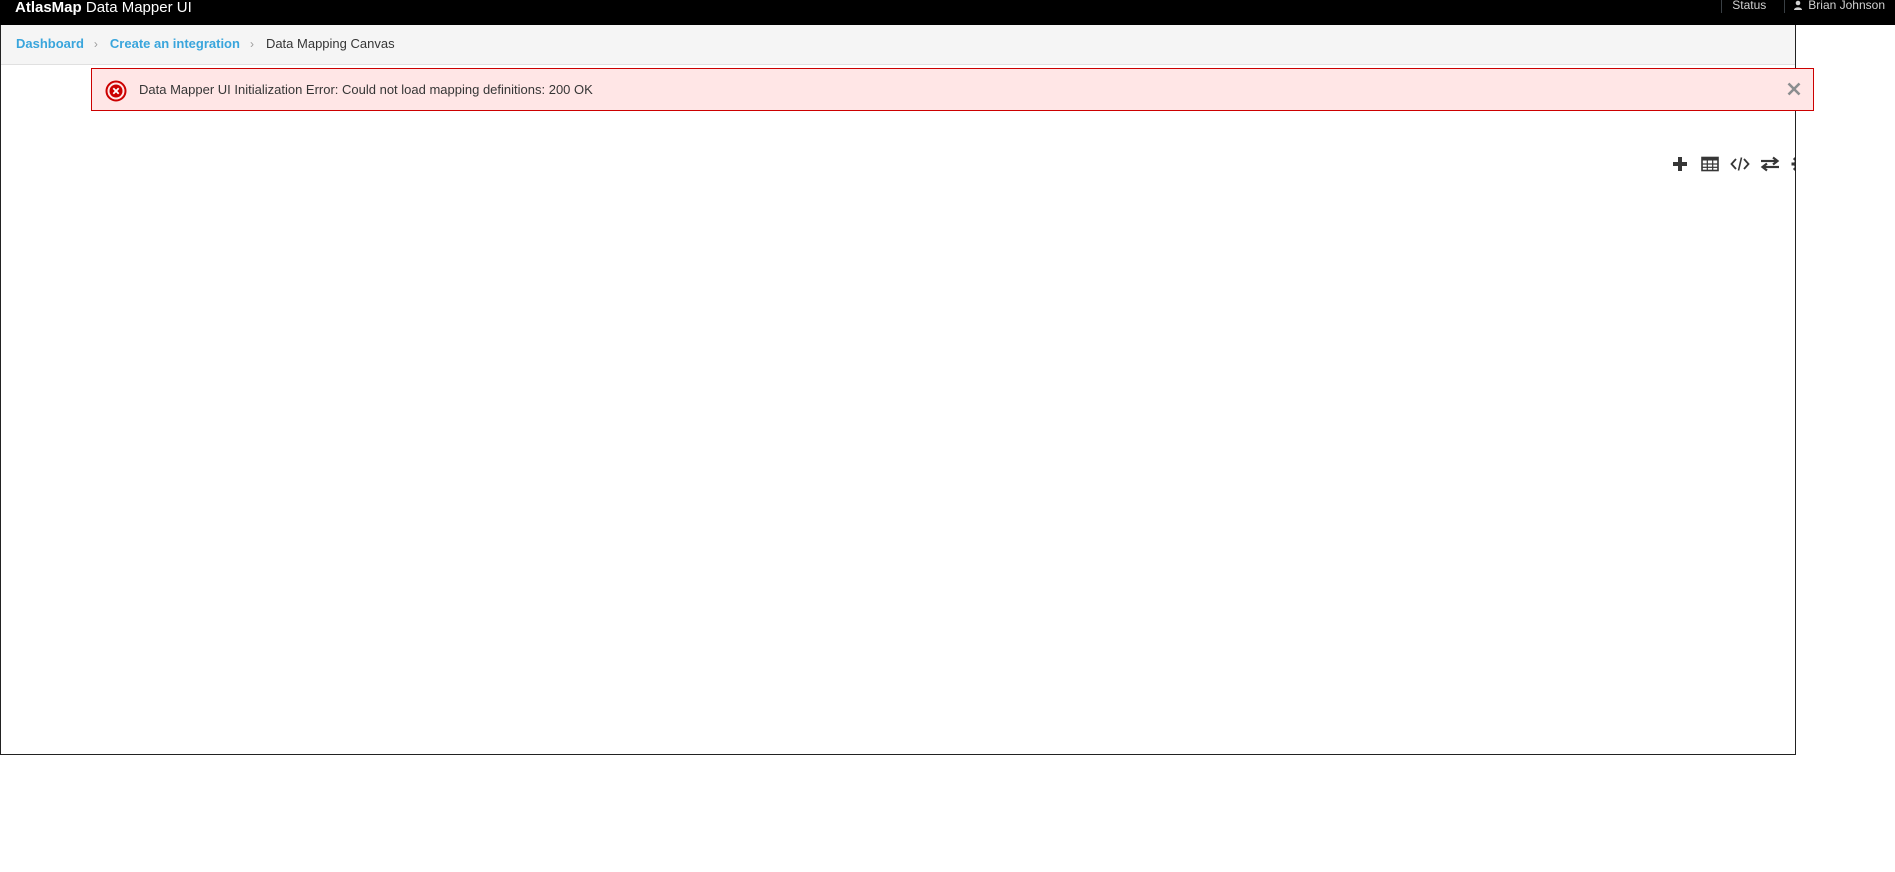 The height and width of the screenshot is (872, 1895). I want to click on exchange-icon, so click(1770, 164).